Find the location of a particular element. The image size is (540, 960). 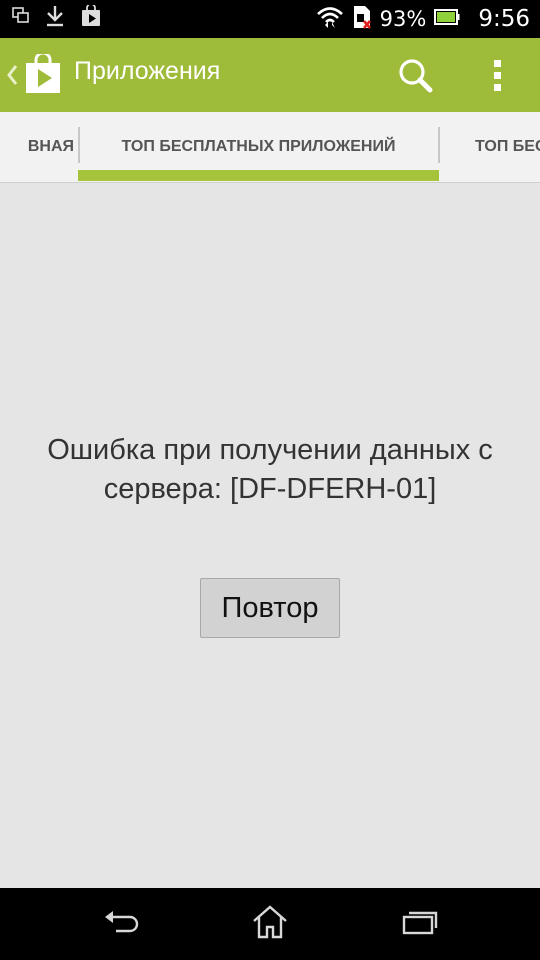

tab-label: ВНАЯ is located at coordinates (50, 146).